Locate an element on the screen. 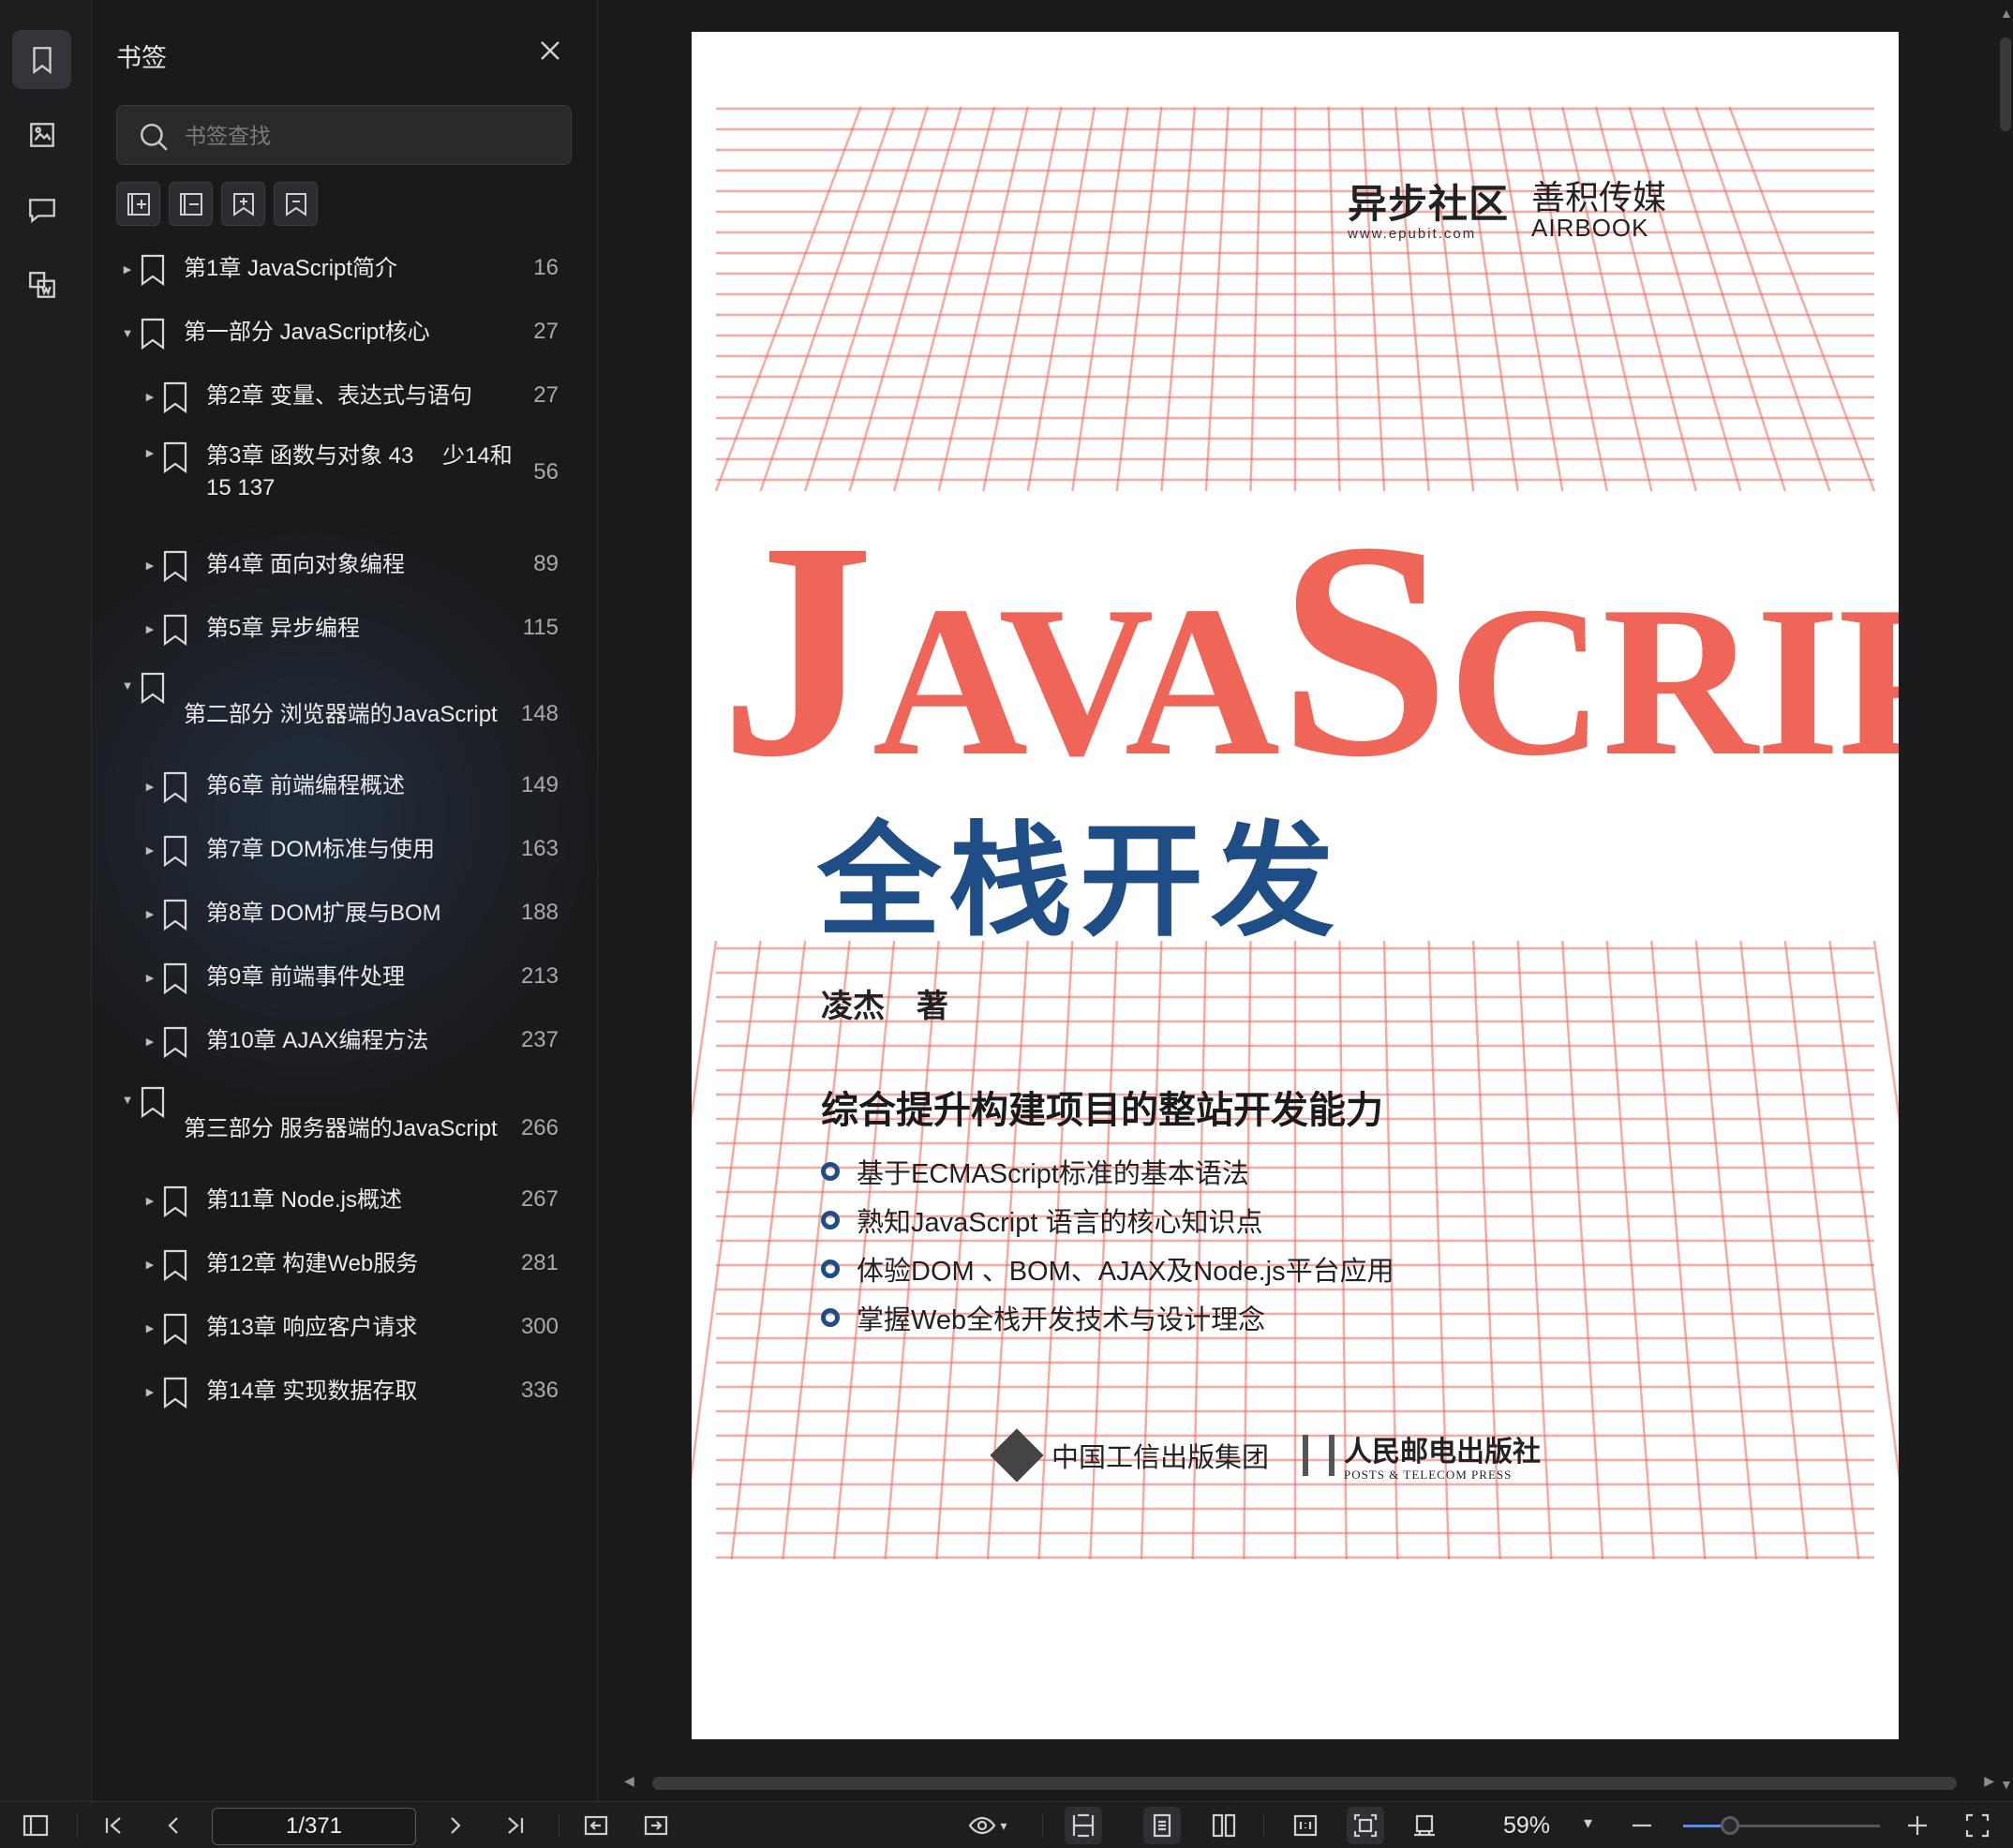 The height and width of the screenshot is (1848, 2013). first-page-button is located at coordinates (113, 1825).